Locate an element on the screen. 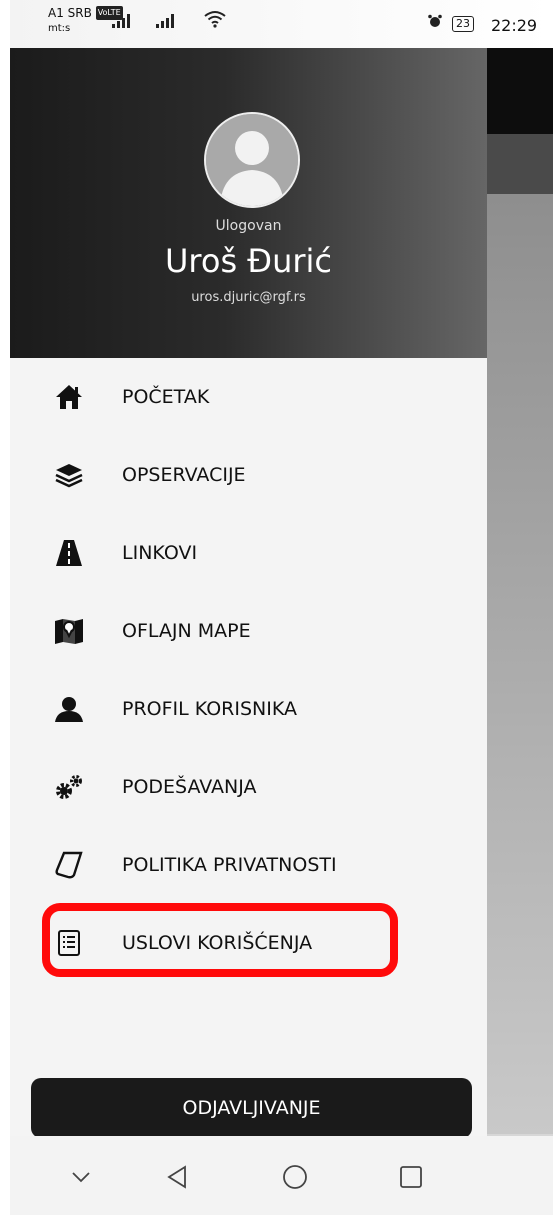 This screenshot has height=1215, width=553. menu-item-links: LINKOVI is located at coordinates (248, 553).